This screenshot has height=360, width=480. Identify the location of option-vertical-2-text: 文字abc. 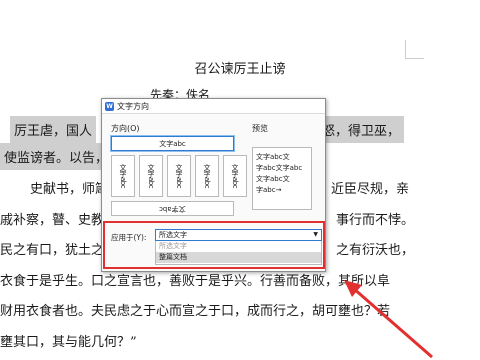
(151, 176).